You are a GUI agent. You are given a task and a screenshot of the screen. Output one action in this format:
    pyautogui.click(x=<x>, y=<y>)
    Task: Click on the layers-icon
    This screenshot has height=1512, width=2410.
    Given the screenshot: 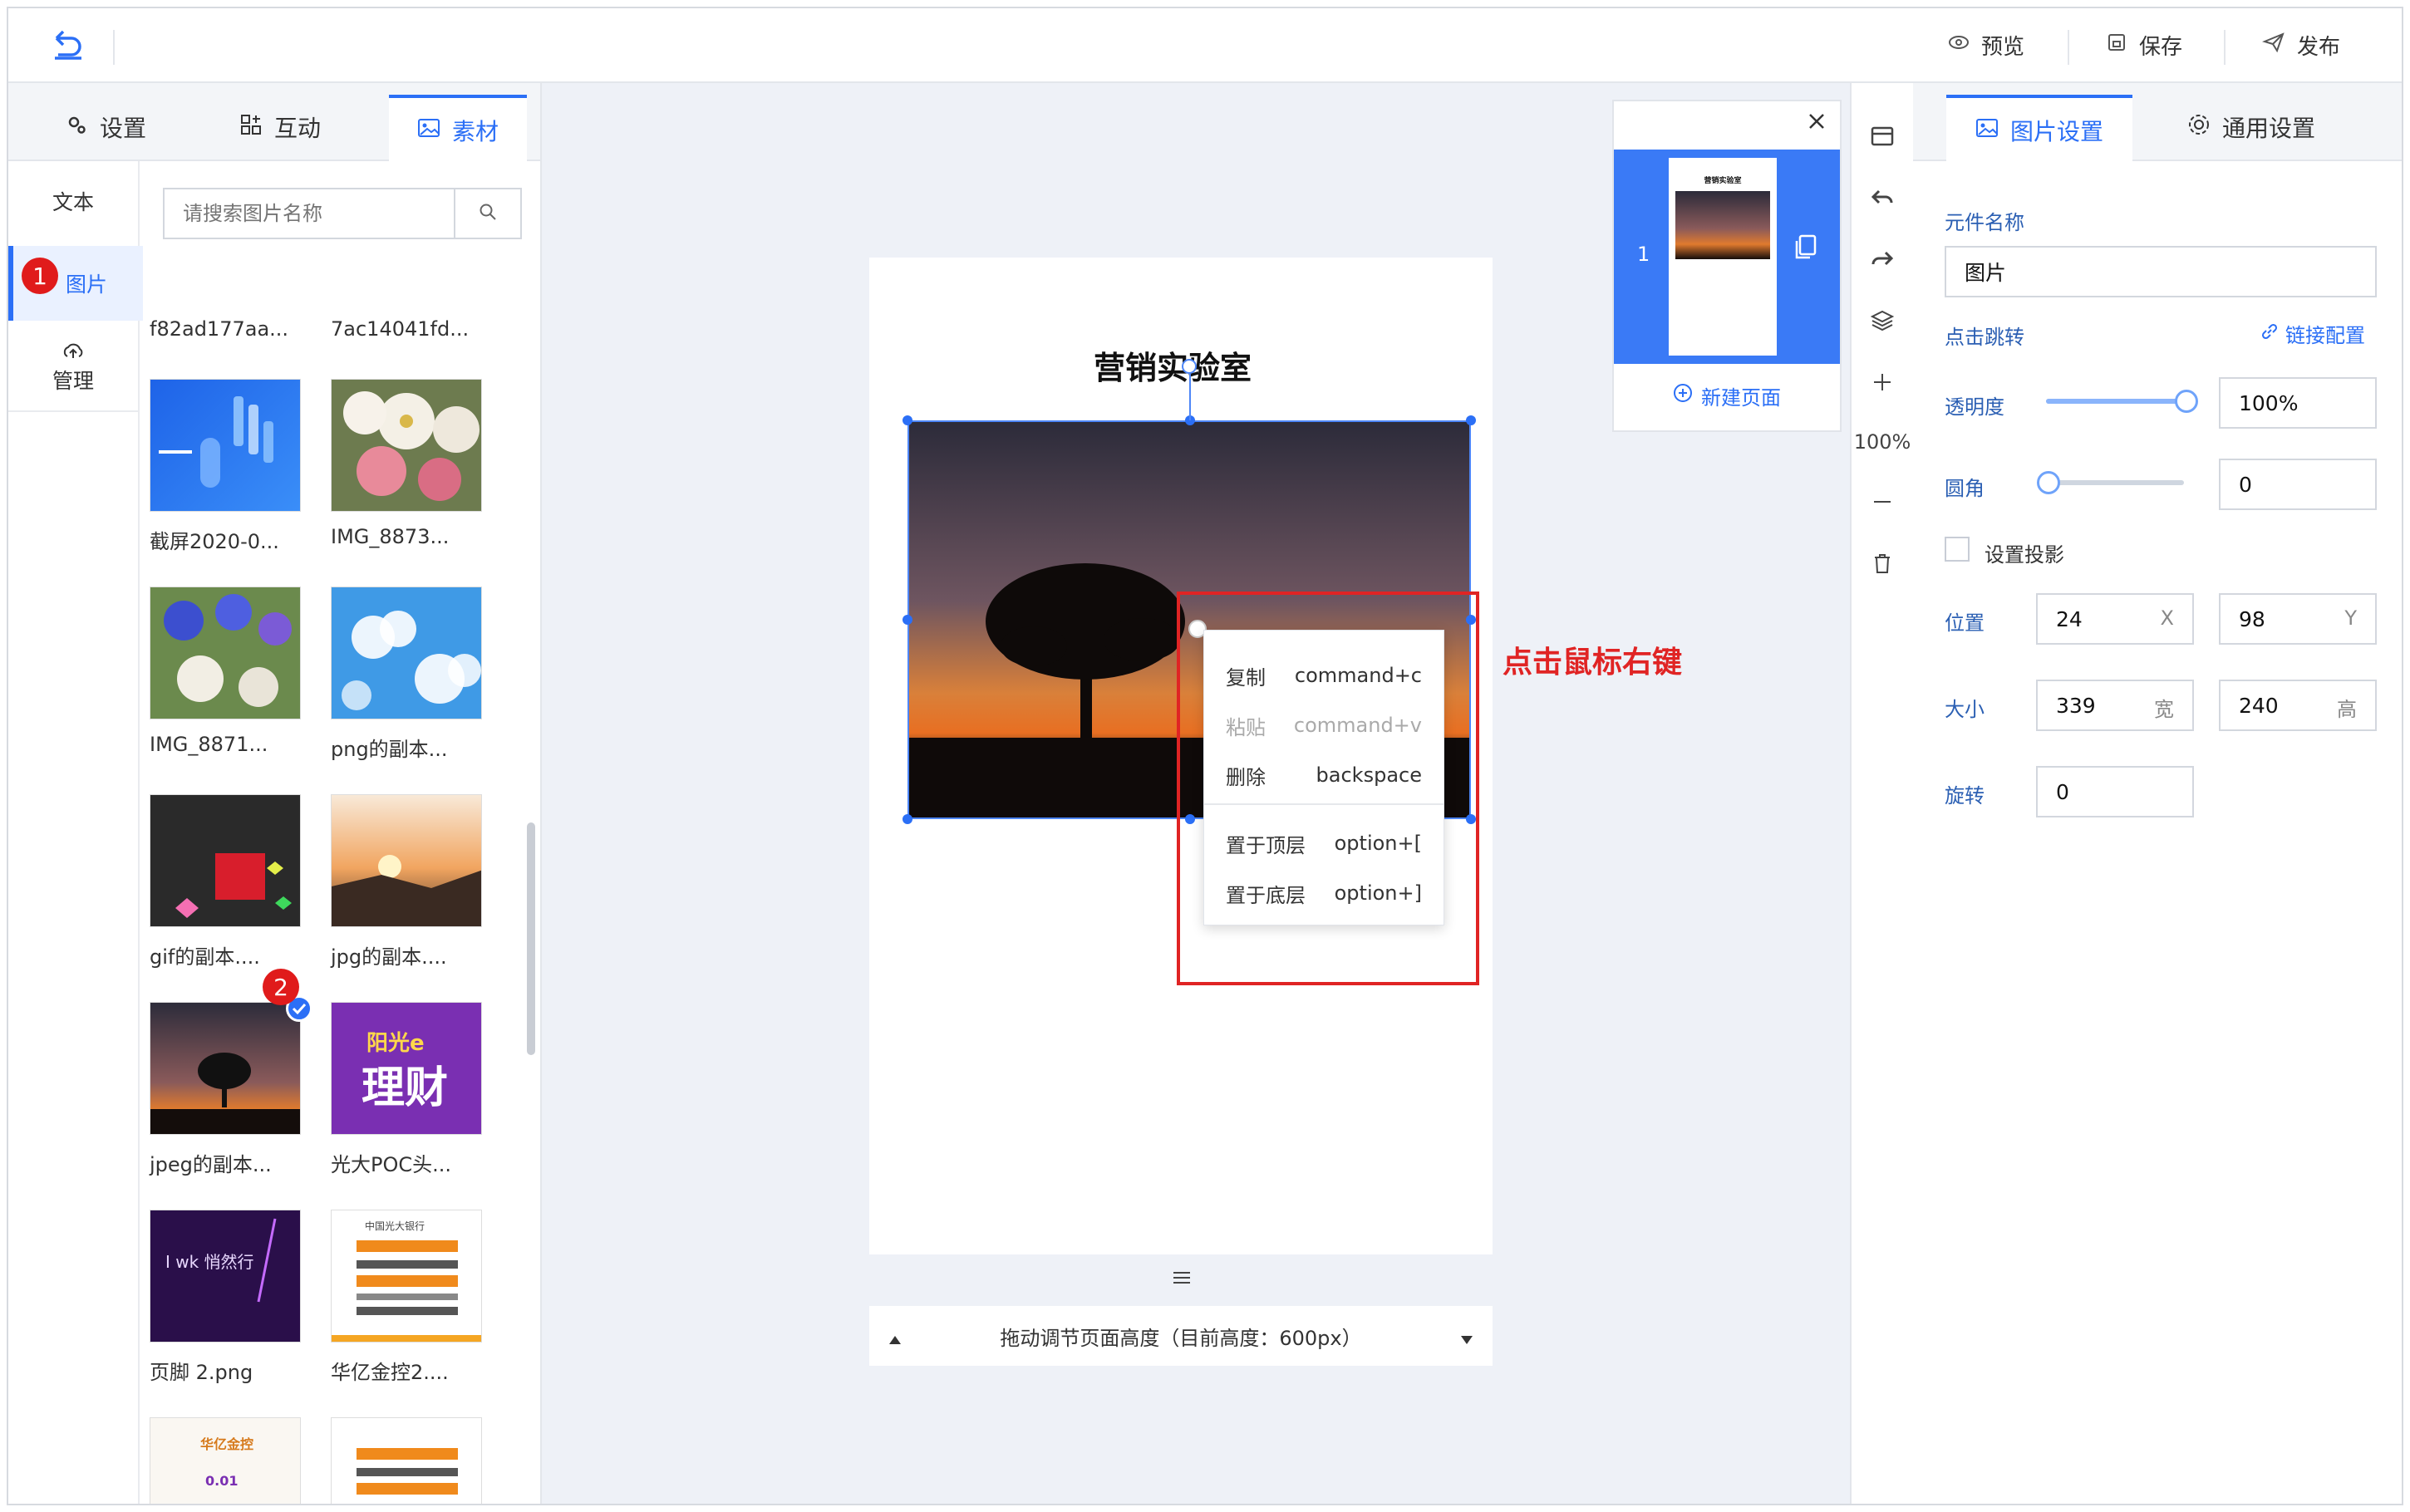 What is the action you would take?
    pyautogui.click(x=1882, y=321)
    